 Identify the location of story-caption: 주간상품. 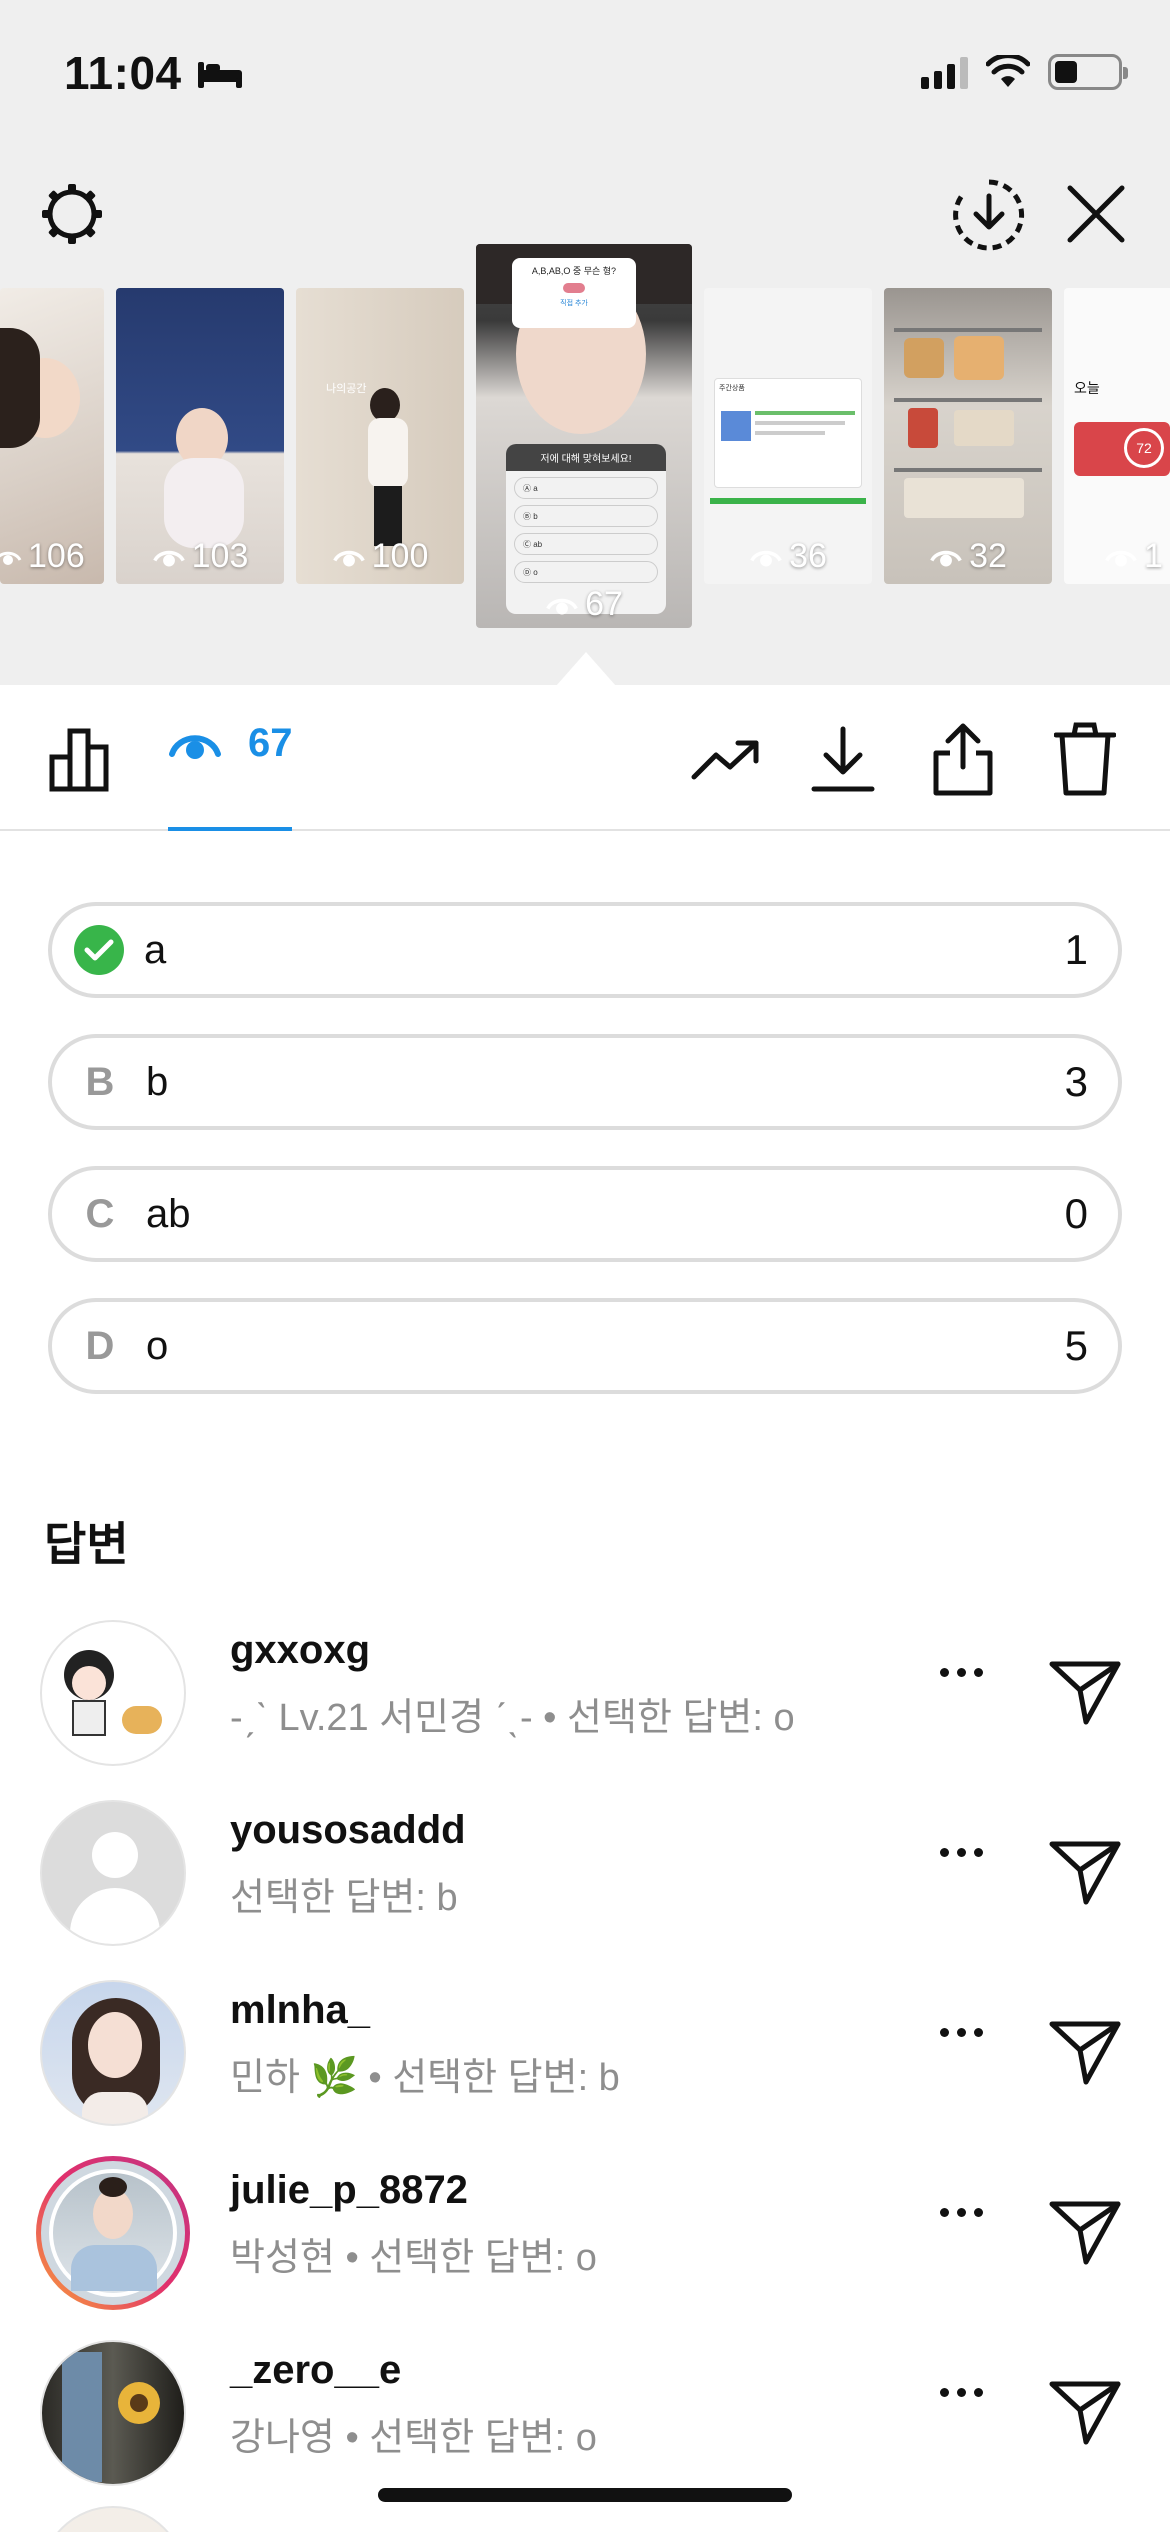
(732, 388).